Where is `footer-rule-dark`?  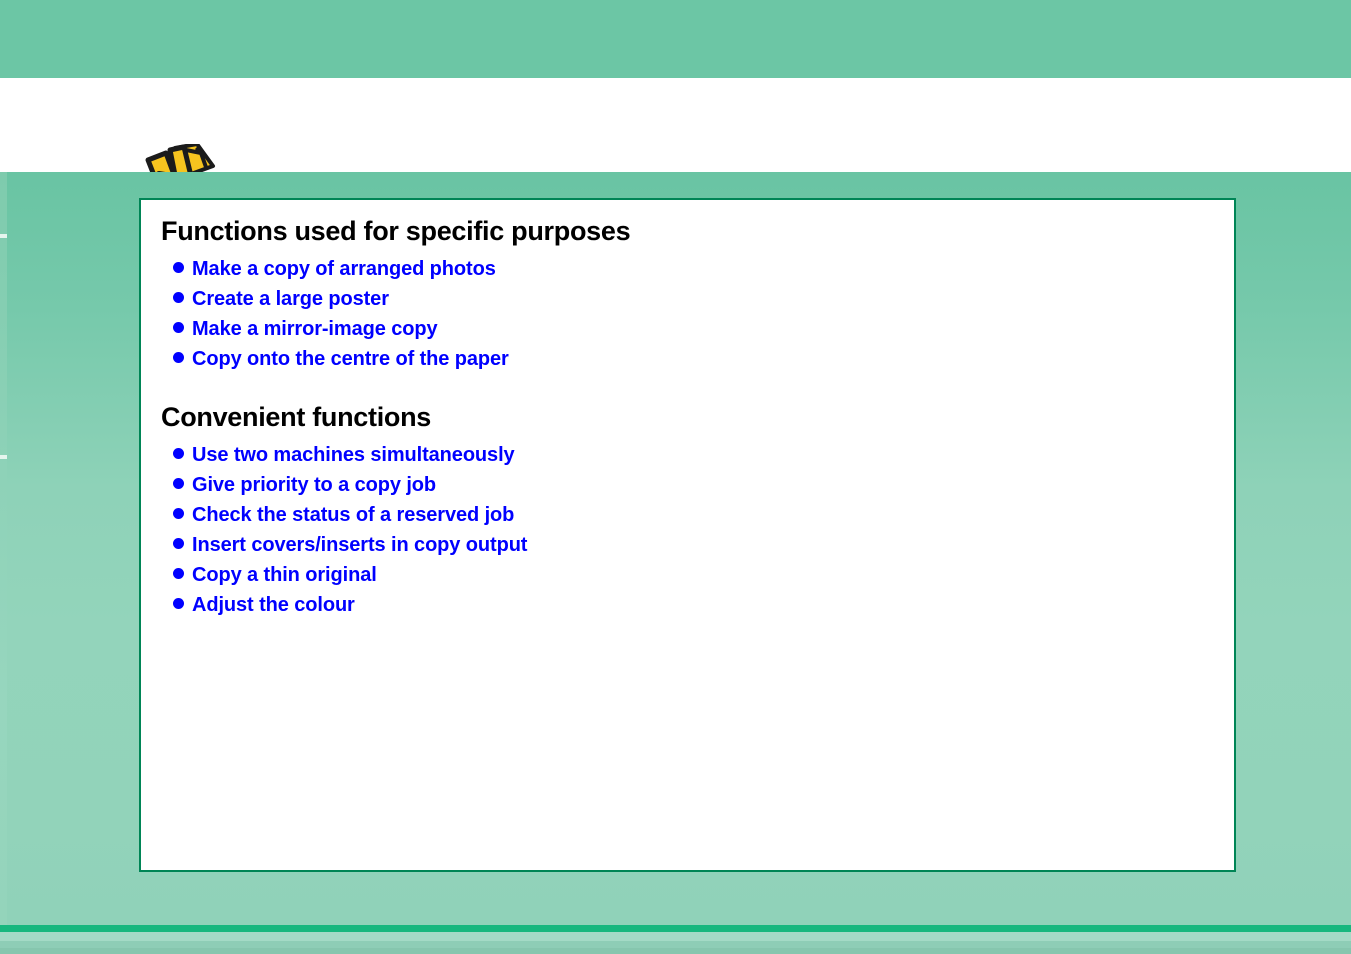 footer-rule-dark is located at coordinates (675, 928).